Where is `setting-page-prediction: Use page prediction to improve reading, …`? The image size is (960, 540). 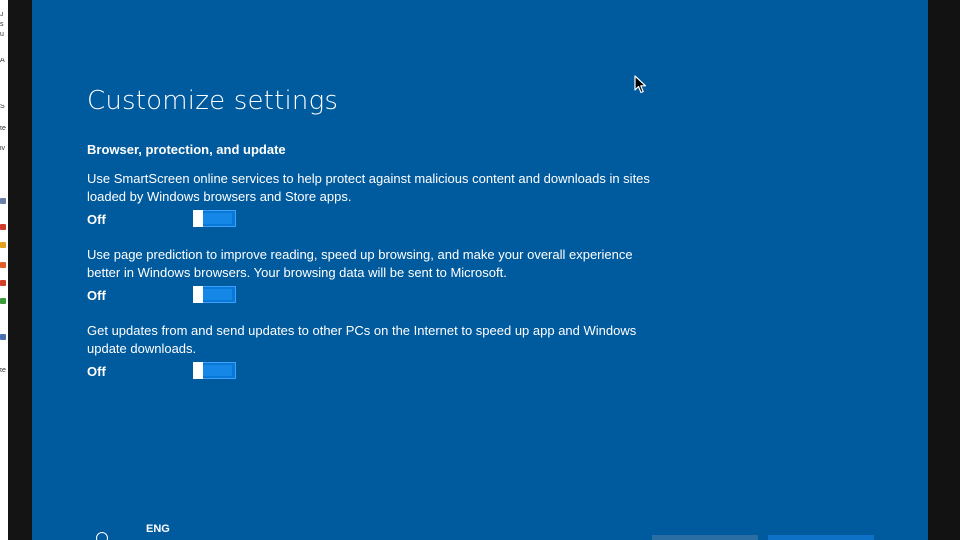
setting-page-prediction: Use page prediction to improve reading, … is located at coordinates (377, 275).